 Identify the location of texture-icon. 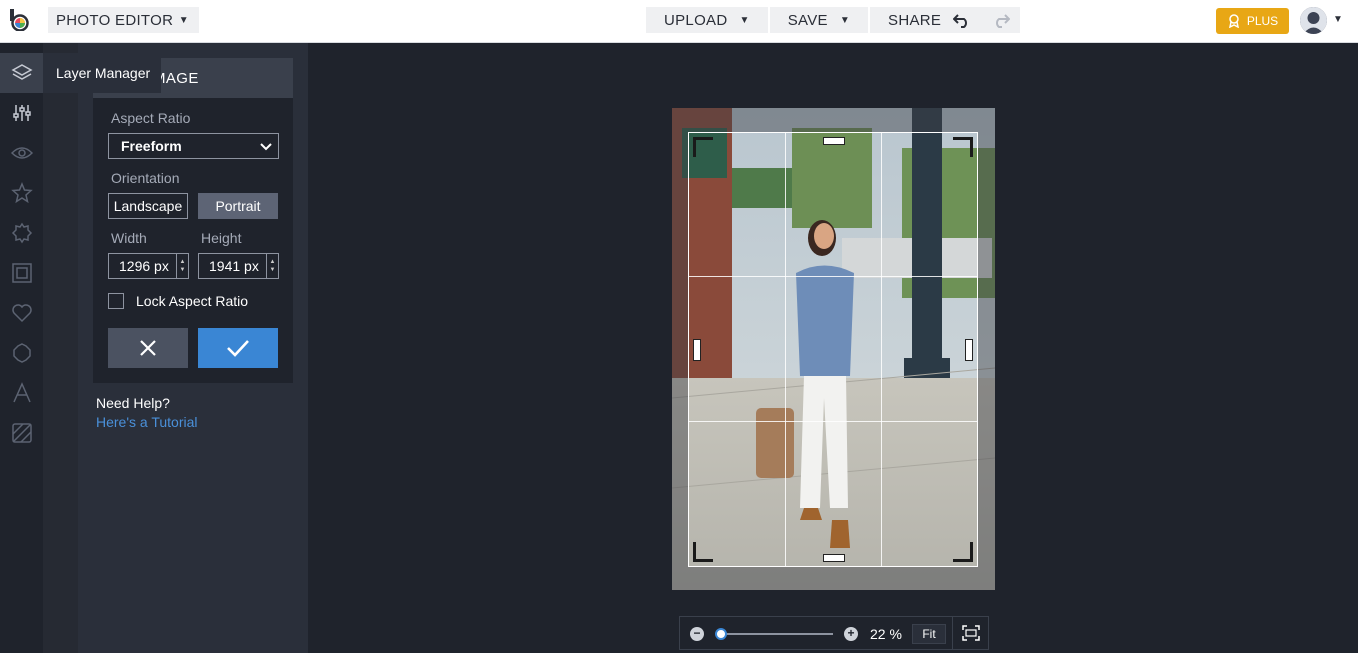
(21, 433).